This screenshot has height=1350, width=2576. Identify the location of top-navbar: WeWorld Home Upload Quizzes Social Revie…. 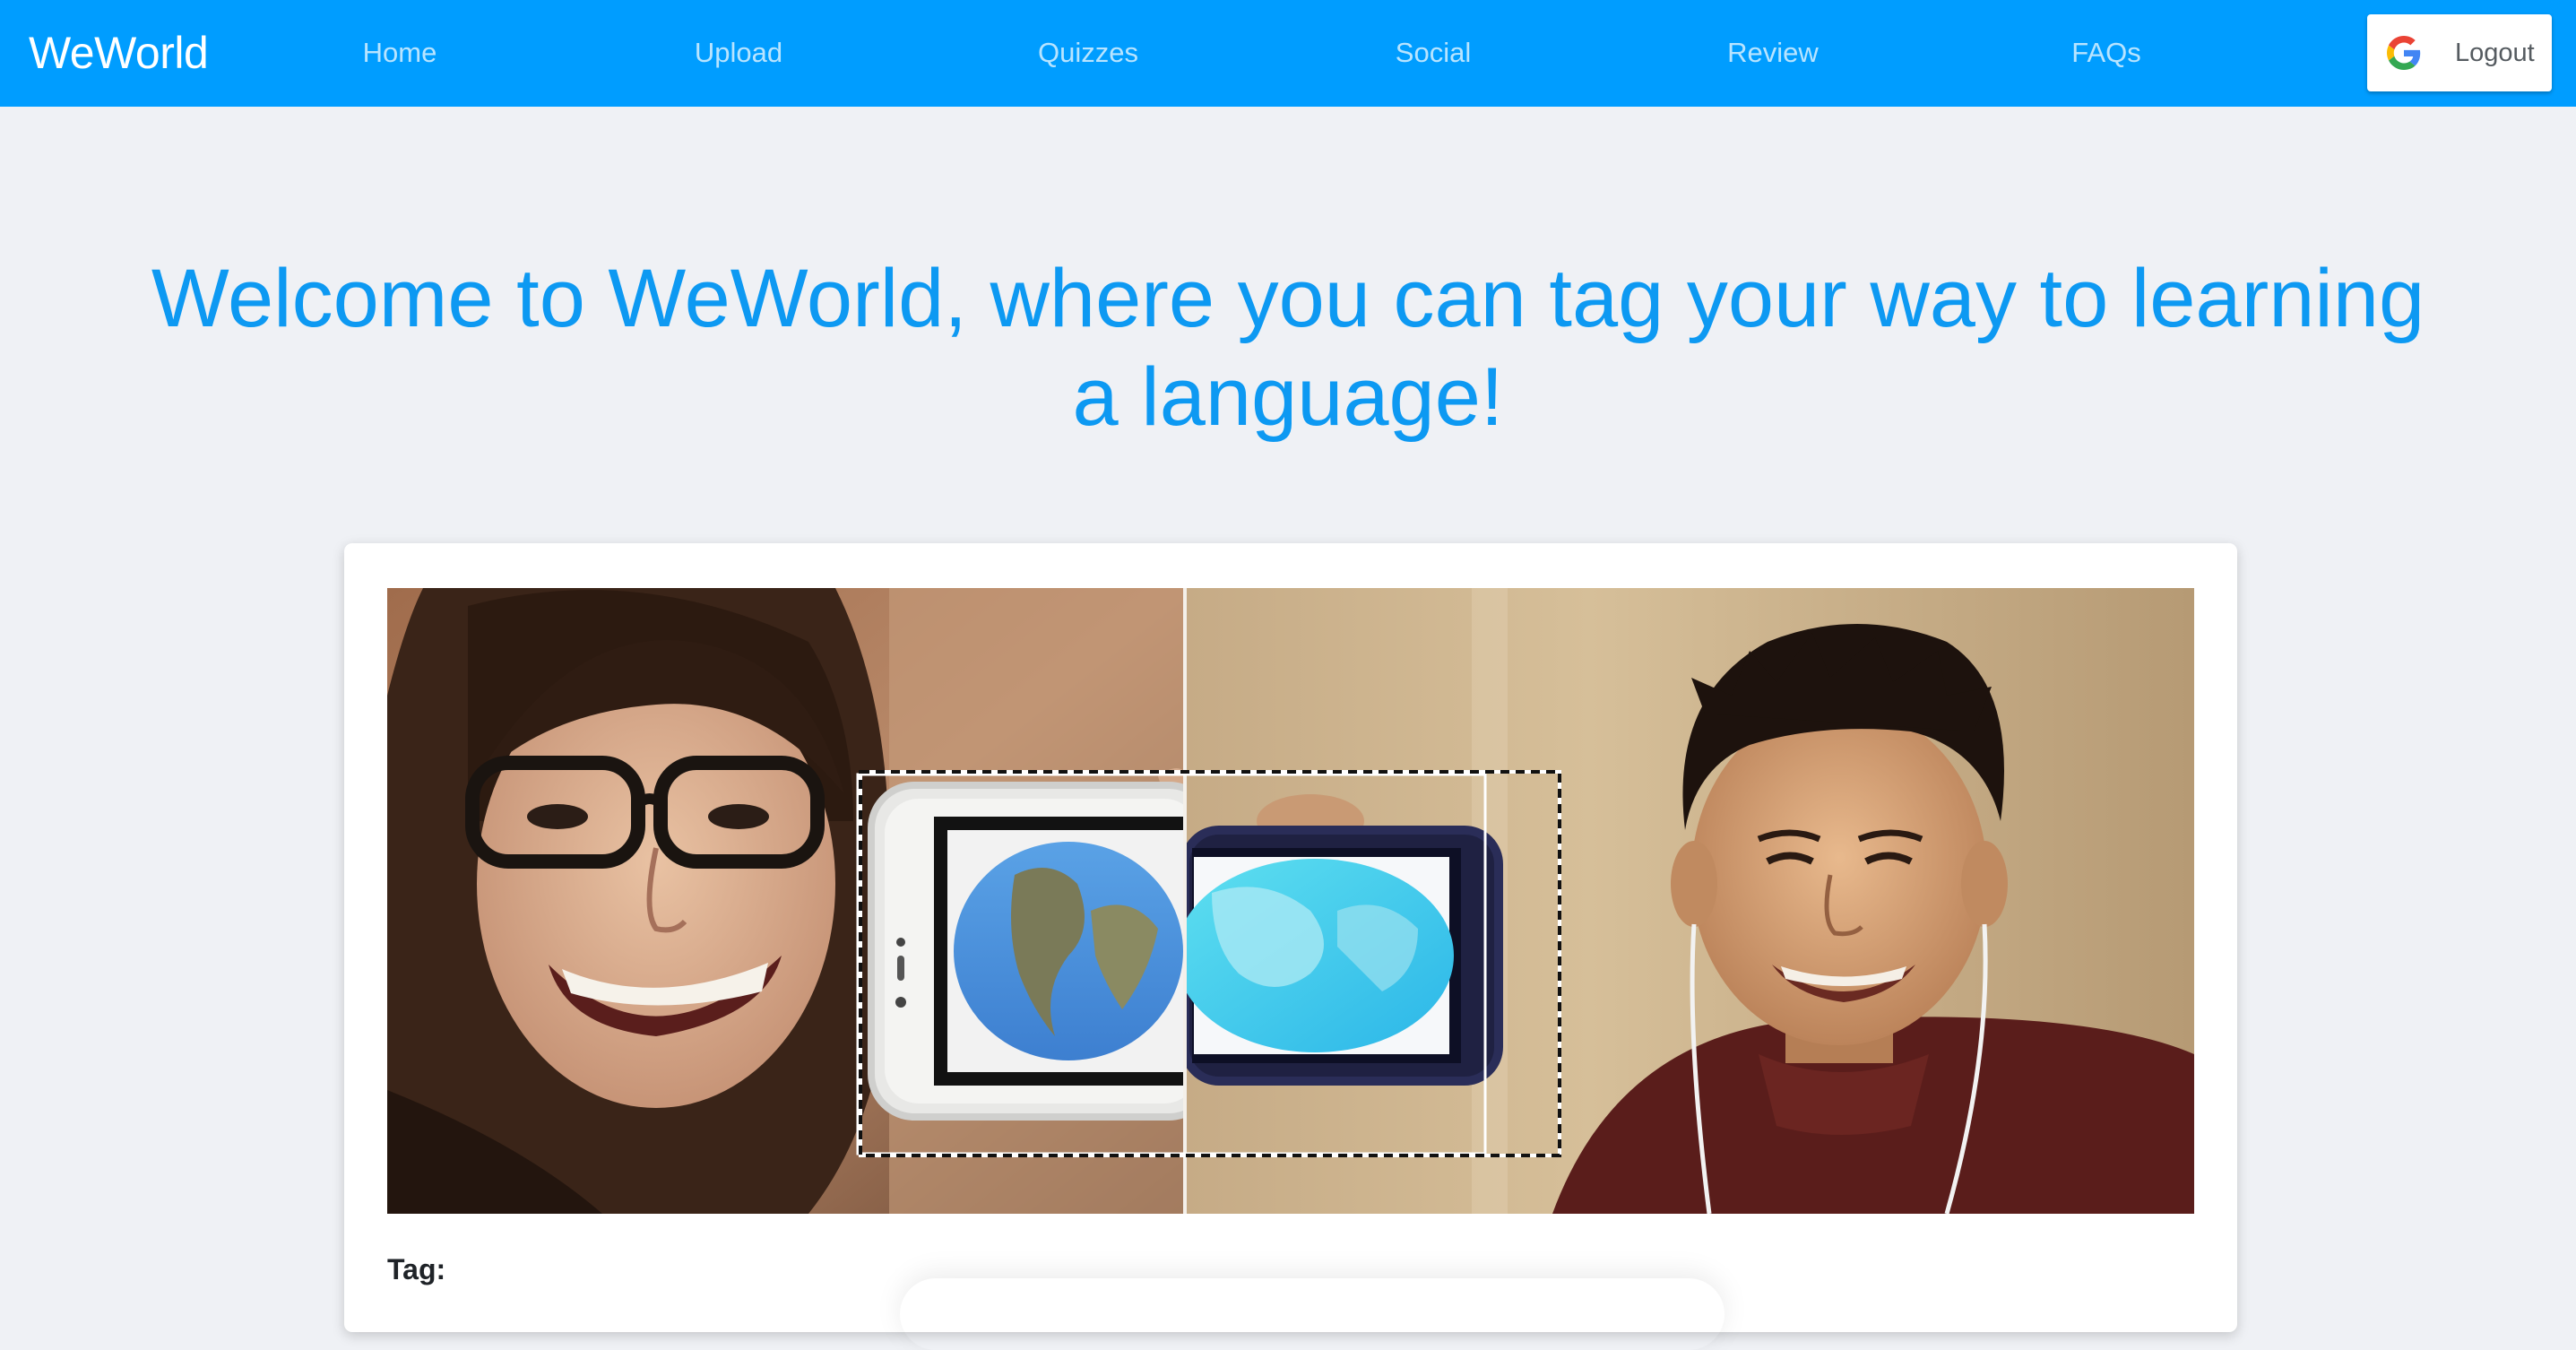
(1288, 54).